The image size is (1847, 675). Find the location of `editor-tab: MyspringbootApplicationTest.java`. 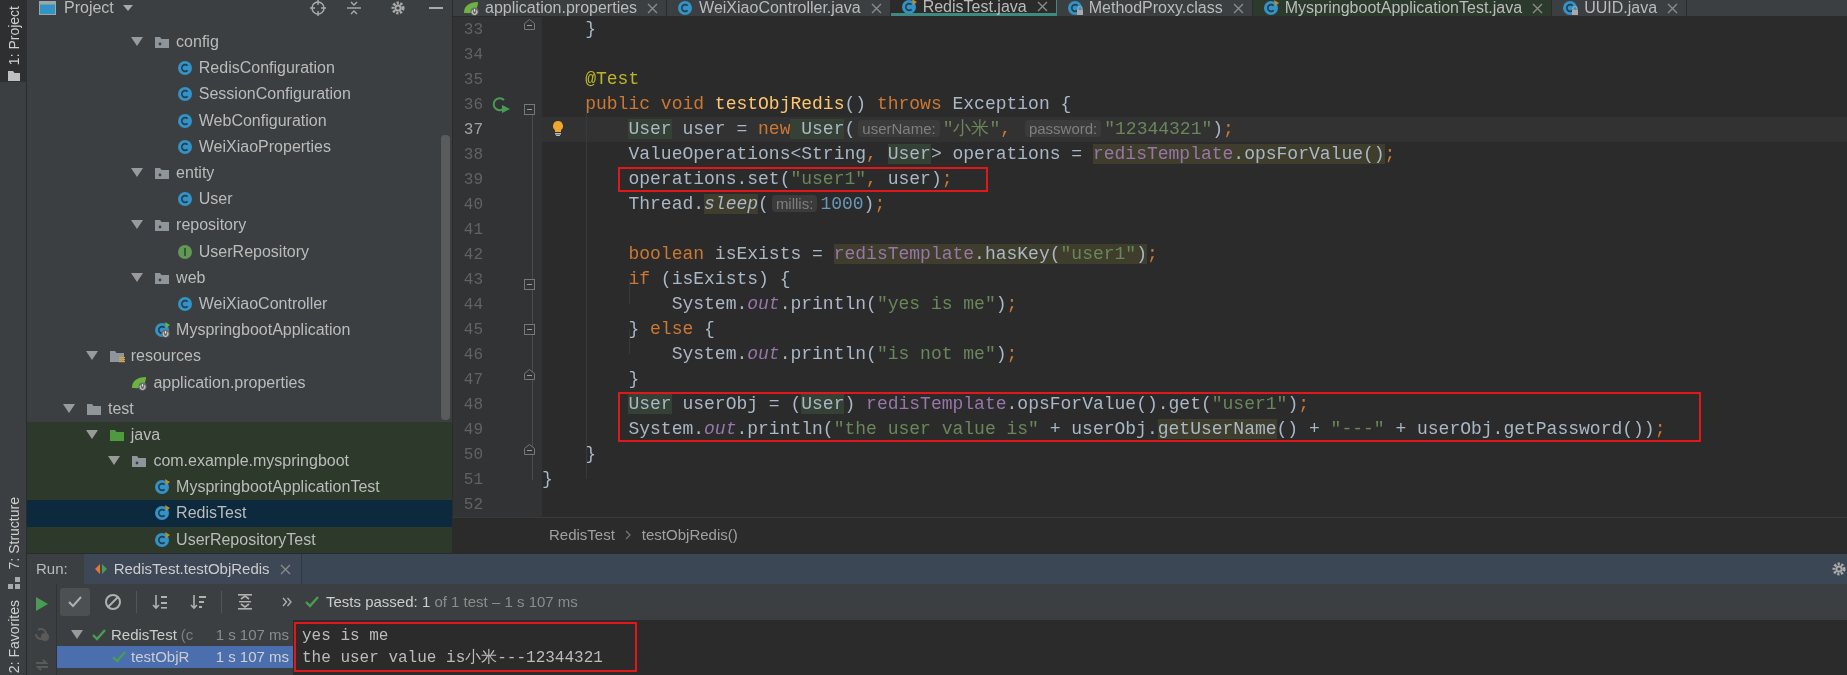

editor-tab: MyspringbootApplicationTest.java is located at coordinates (1402, 8).